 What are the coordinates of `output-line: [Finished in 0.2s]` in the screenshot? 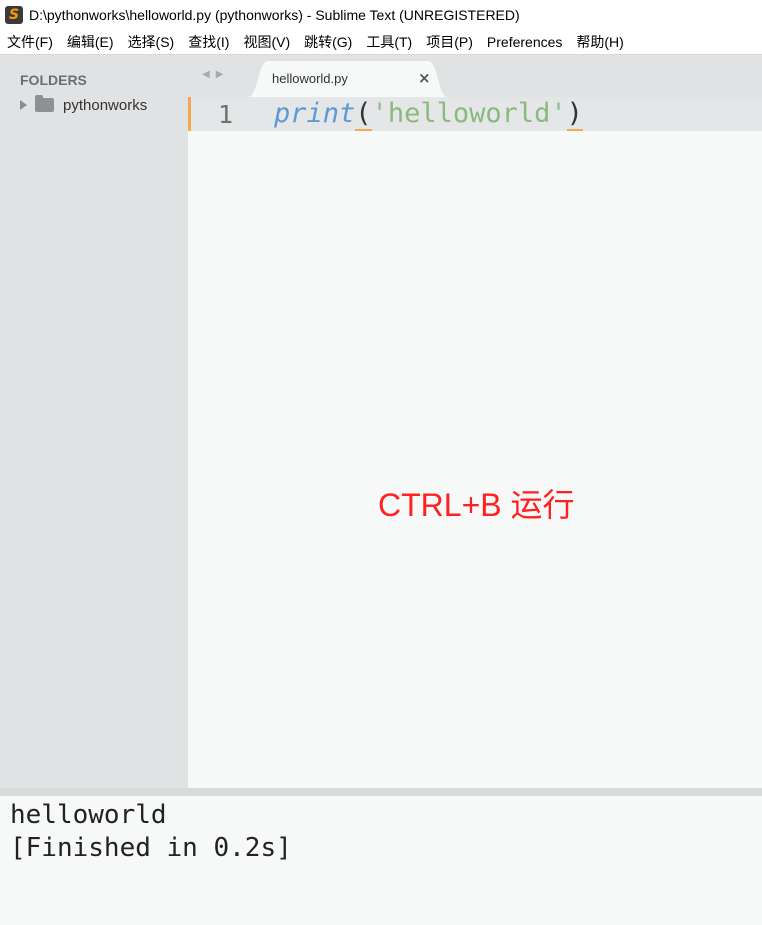 It's located at (151, 848).